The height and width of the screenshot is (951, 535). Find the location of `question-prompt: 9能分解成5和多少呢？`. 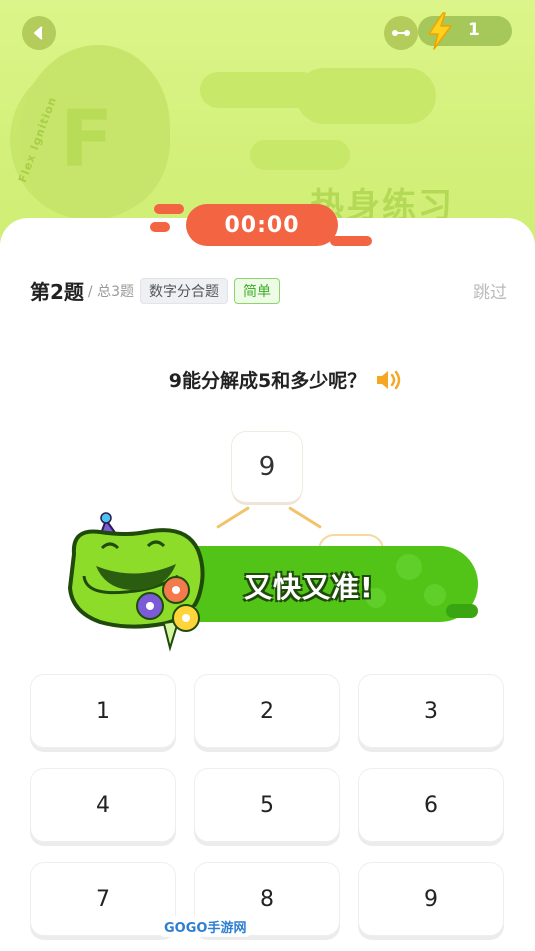

question-prompt: 9能分解成5和多少呢？ is located at coordinates (267, 381).